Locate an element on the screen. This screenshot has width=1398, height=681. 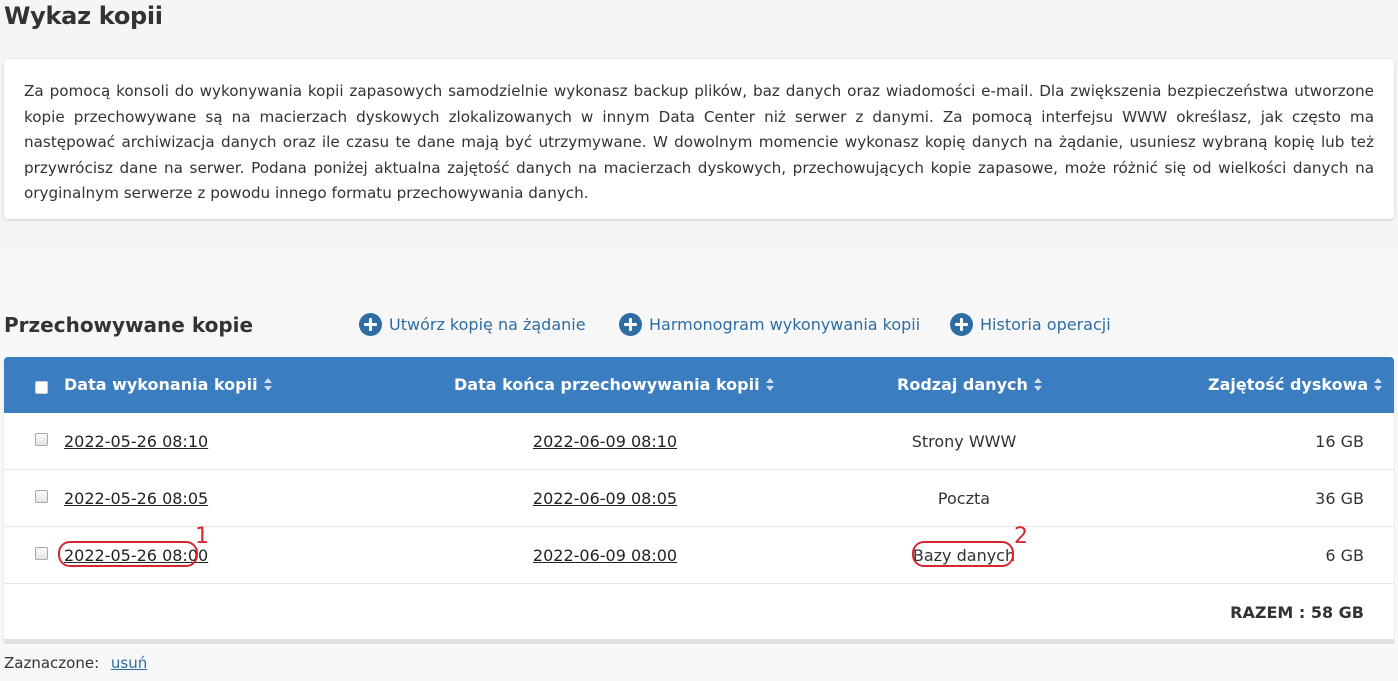
backup-date-link: 2022-05-26 08:10 is located at coordinates (136, 441).